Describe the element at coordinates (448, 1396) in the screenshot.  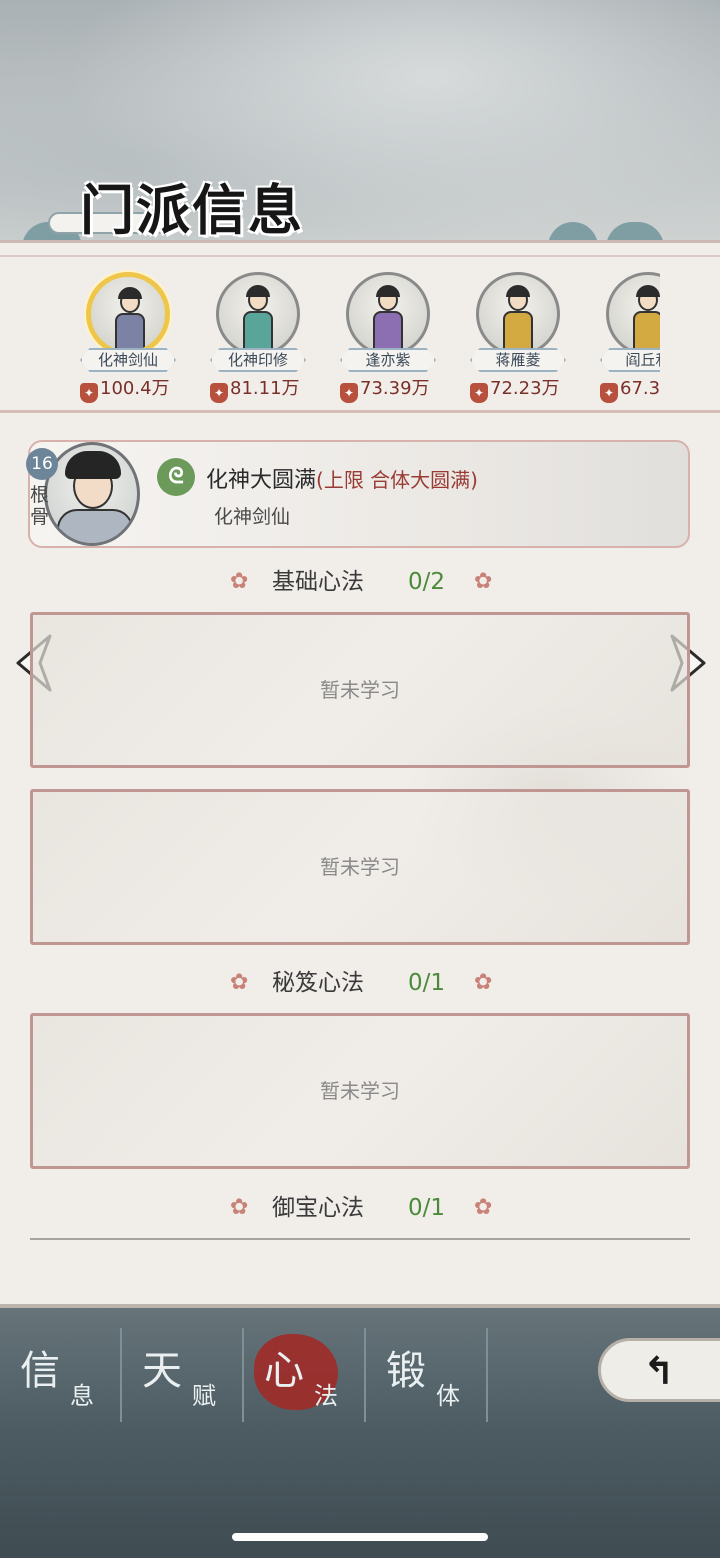
I see `tab-label-small: 体` at that location.